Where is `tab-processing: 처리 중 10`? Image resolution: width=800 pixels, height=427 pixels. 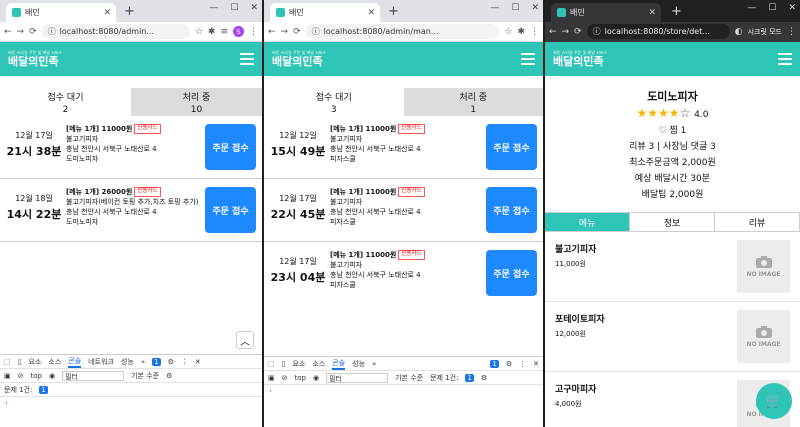
tab-processing: 처리 중 10 is located at coordinates (196, 102).